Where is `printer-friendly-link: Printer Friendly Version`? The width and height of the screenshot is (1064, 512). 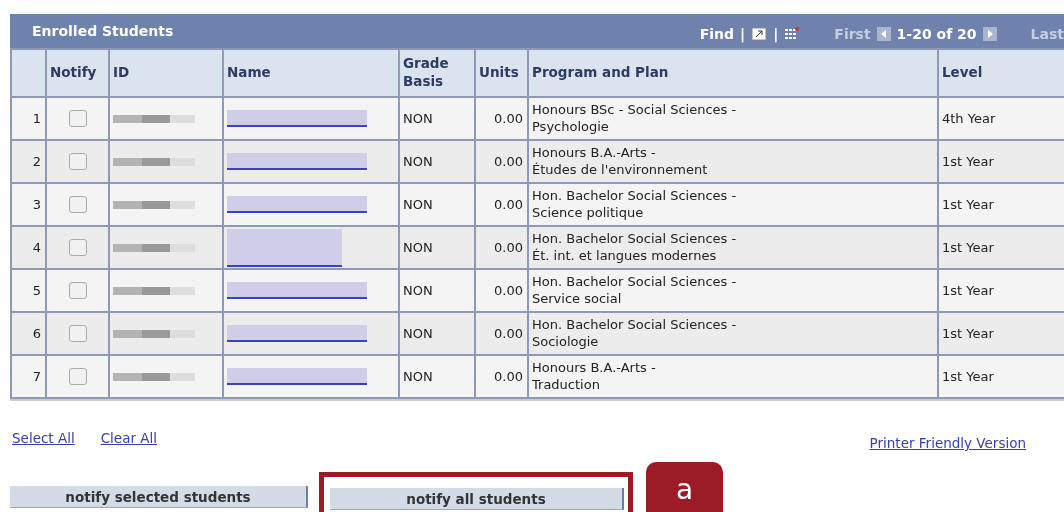 printer-friendly-link: Printer Friendly Version is located at coordinates (947, 443).